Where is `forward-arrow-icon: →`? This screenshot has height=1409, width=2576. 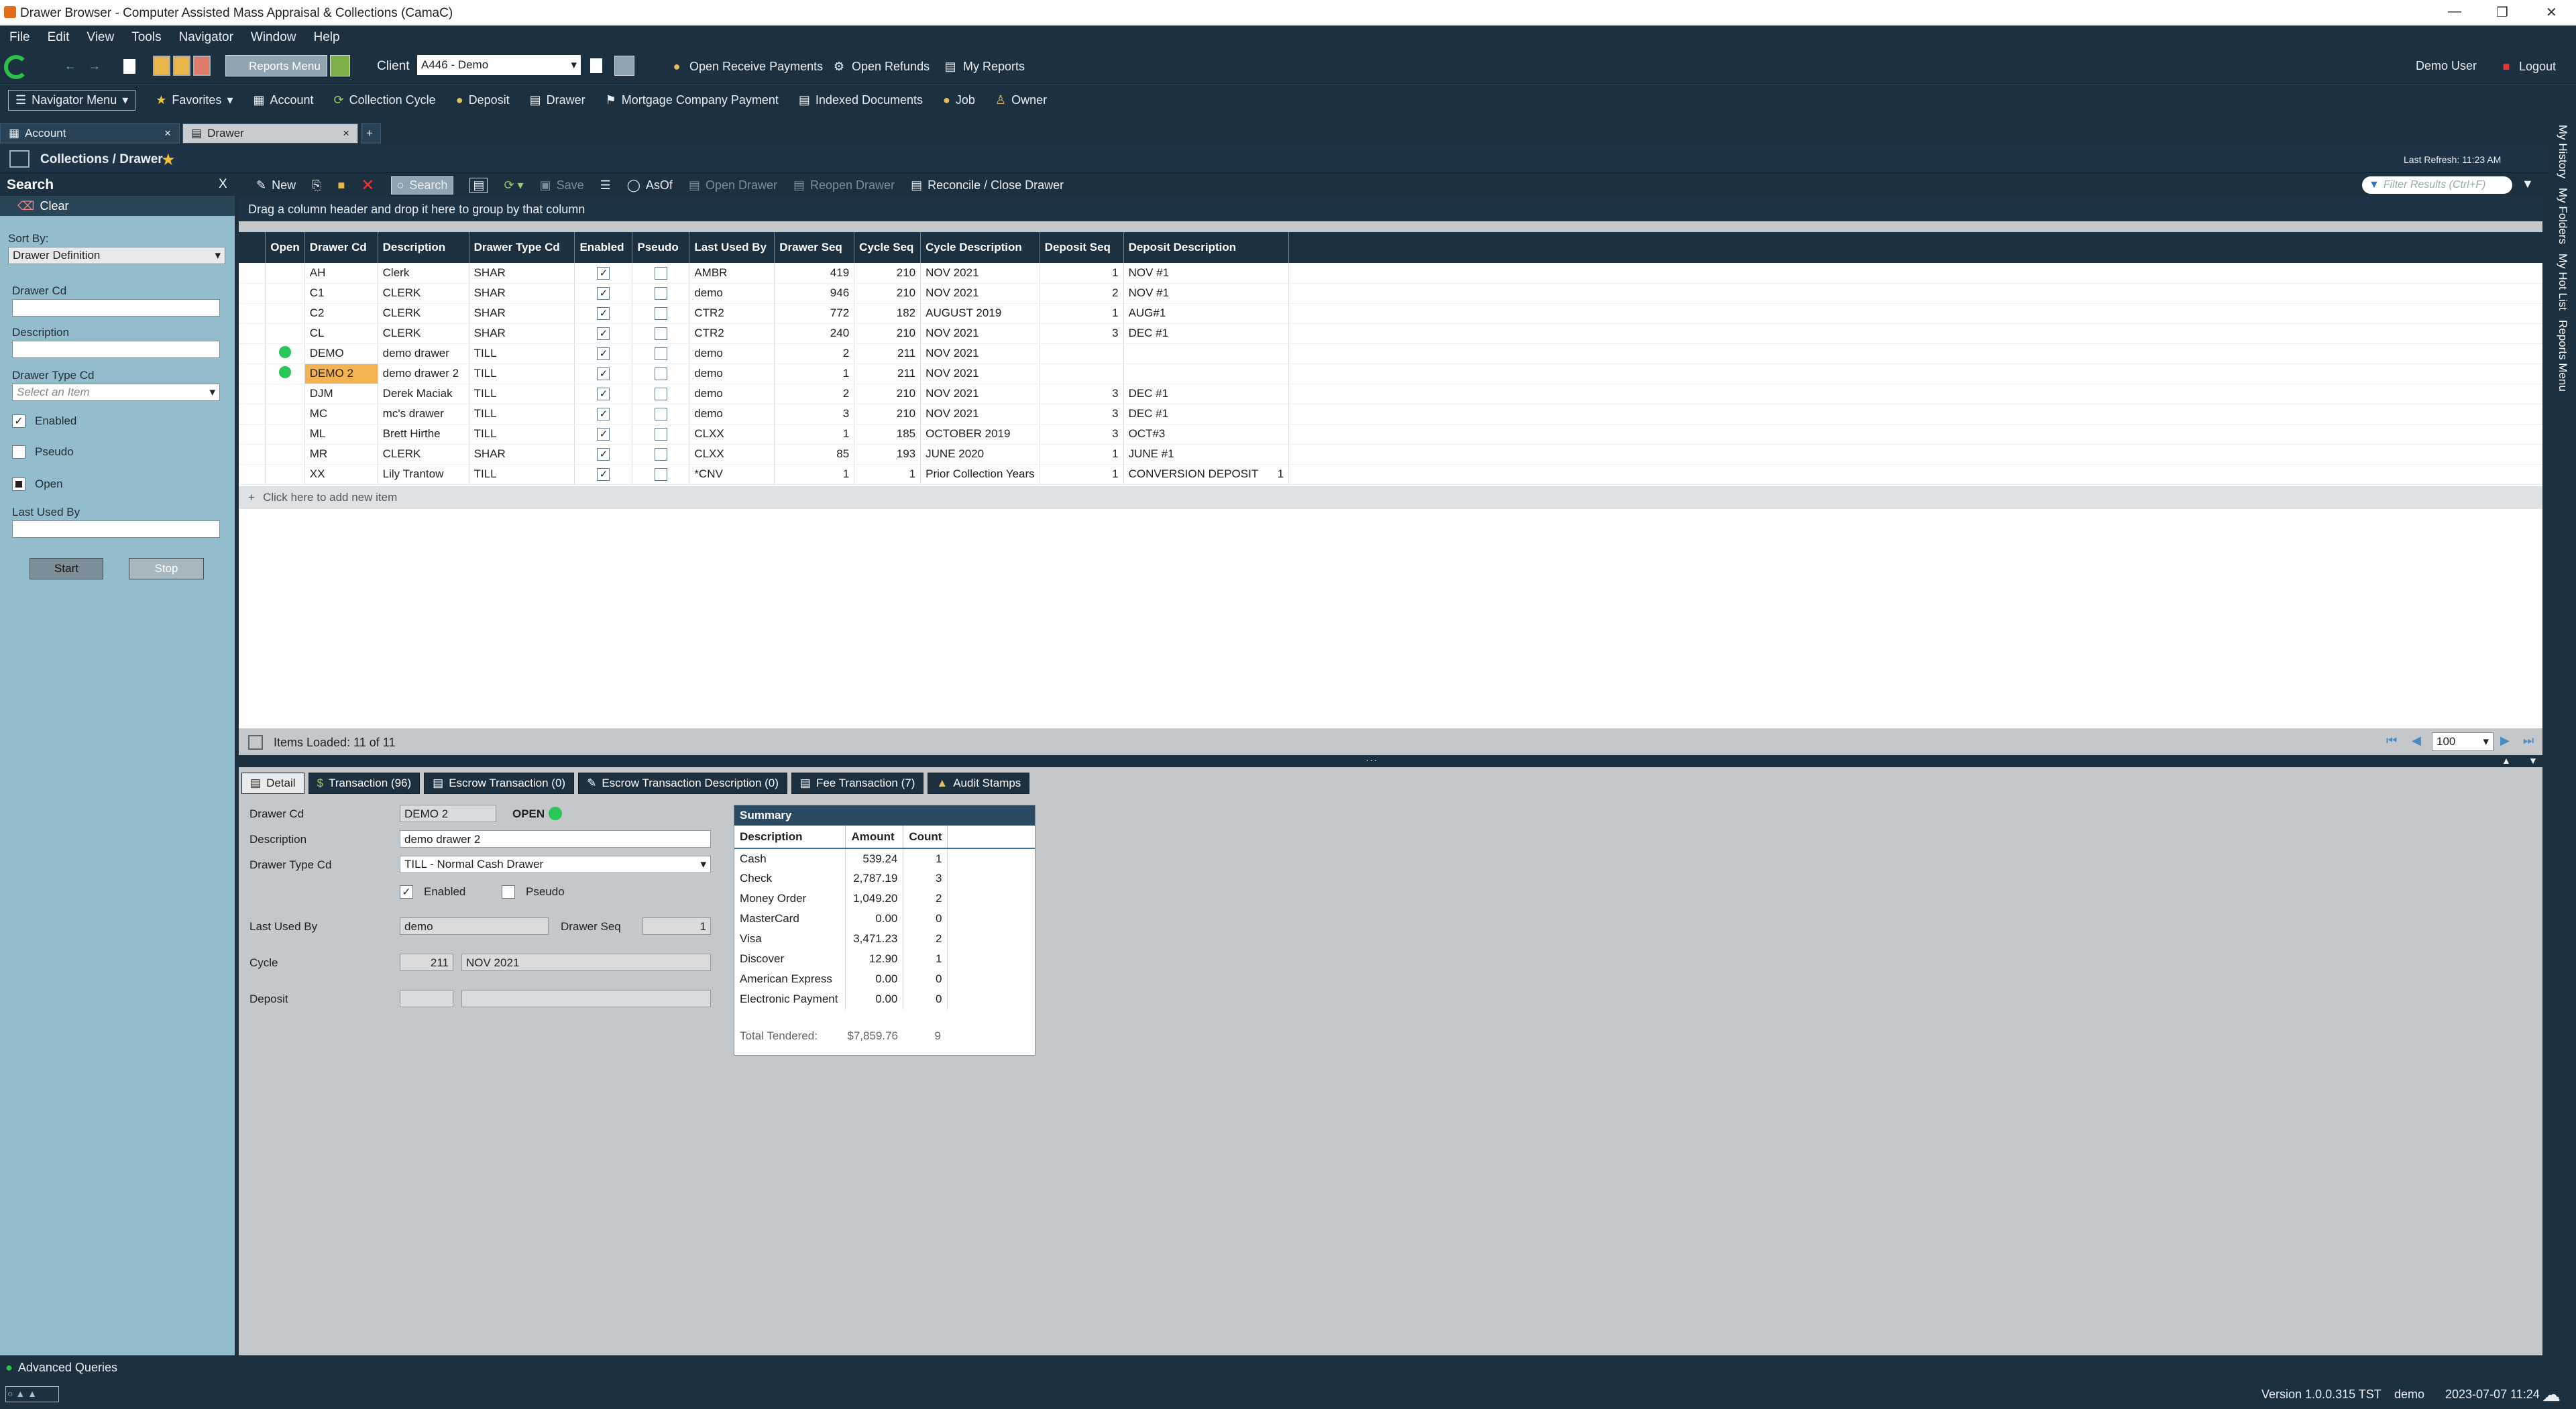
forward-arrow-icon: → is located at coordinates (95, 66).